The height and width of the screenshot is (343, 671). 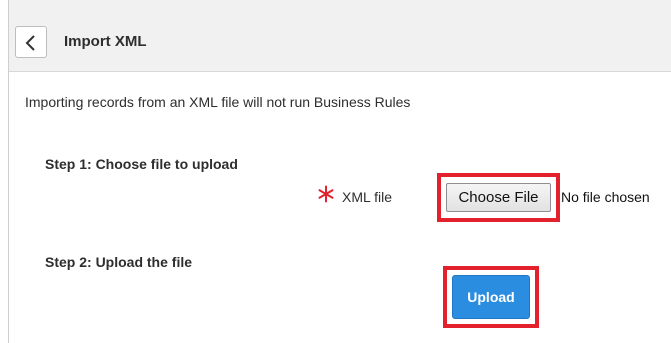 I want to click on asterisk-icon, so click(x=326, y=194).